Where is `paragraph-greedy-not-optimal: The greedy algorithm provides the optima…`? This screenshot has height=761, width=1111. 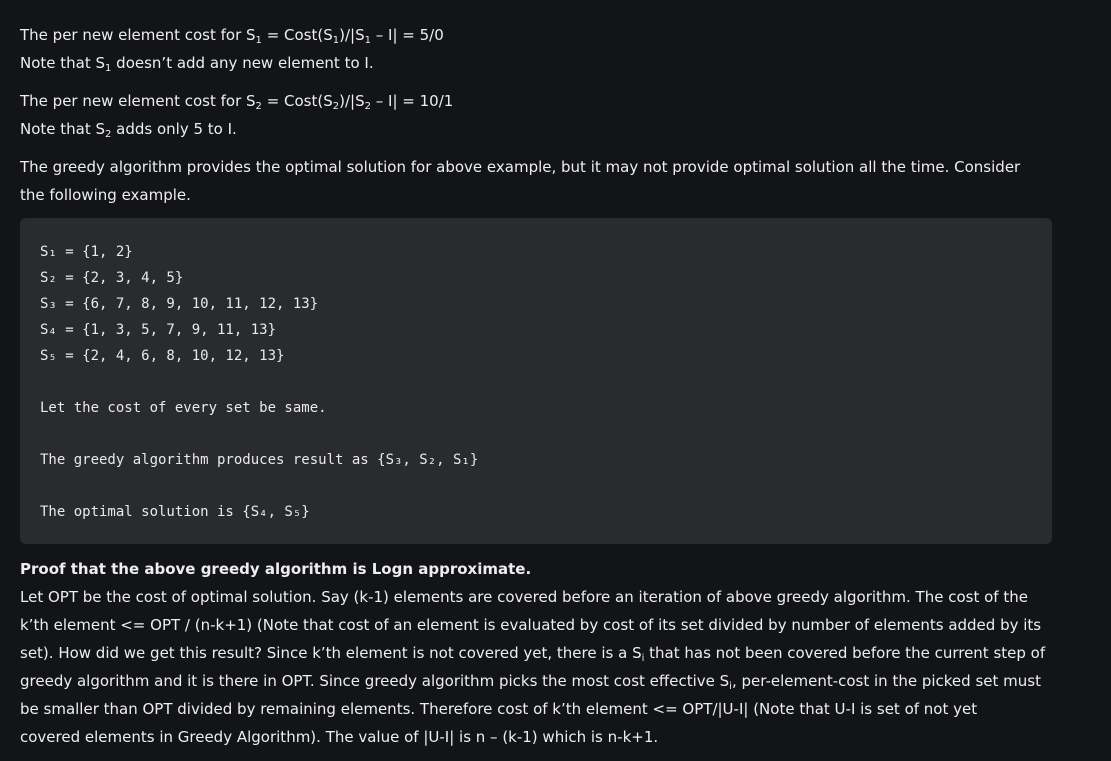 paragraph-greedy-not-optimal: The greedy algorithm provides the optima… is located at coordinates (540, 181).